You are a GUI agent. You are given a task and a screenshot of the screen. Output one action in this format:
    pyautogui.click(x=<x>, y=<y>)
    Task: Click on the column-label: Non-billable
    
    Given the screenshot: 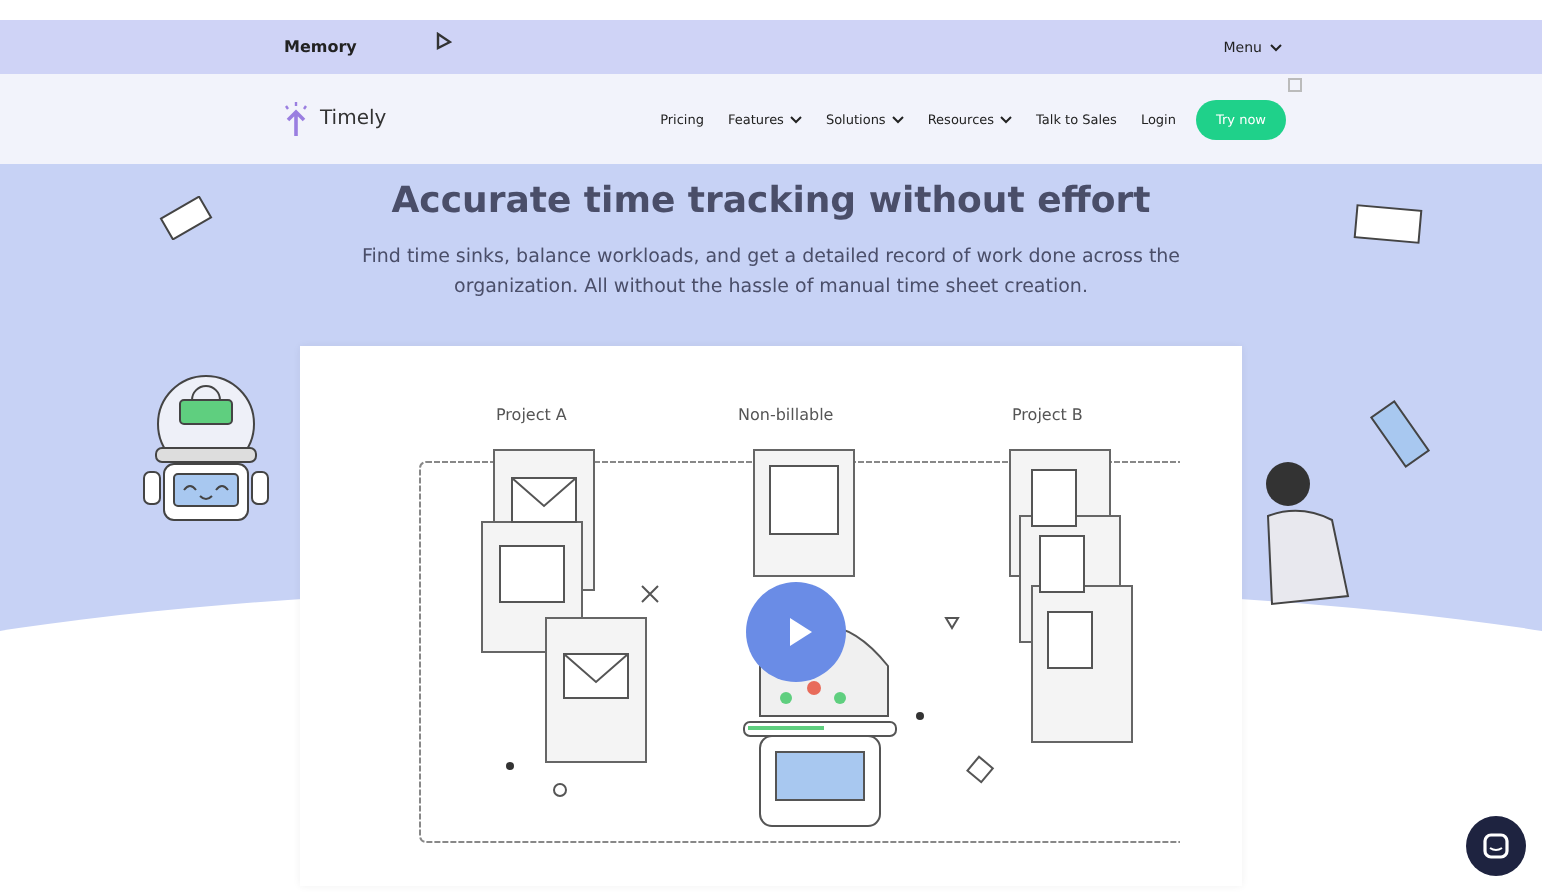 What is the action you would take?
    pyautogui.click(x=786, y=415)
    